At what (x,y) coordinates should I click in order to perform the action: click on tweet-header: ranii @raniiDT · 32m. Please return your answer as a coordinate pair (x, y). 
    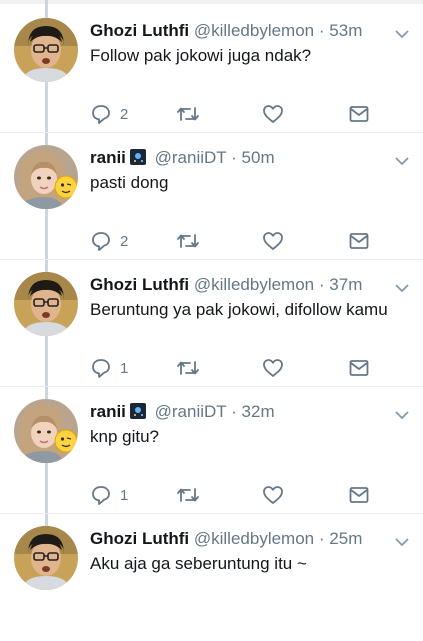
    Looking at the image, I should click on (182, 412).